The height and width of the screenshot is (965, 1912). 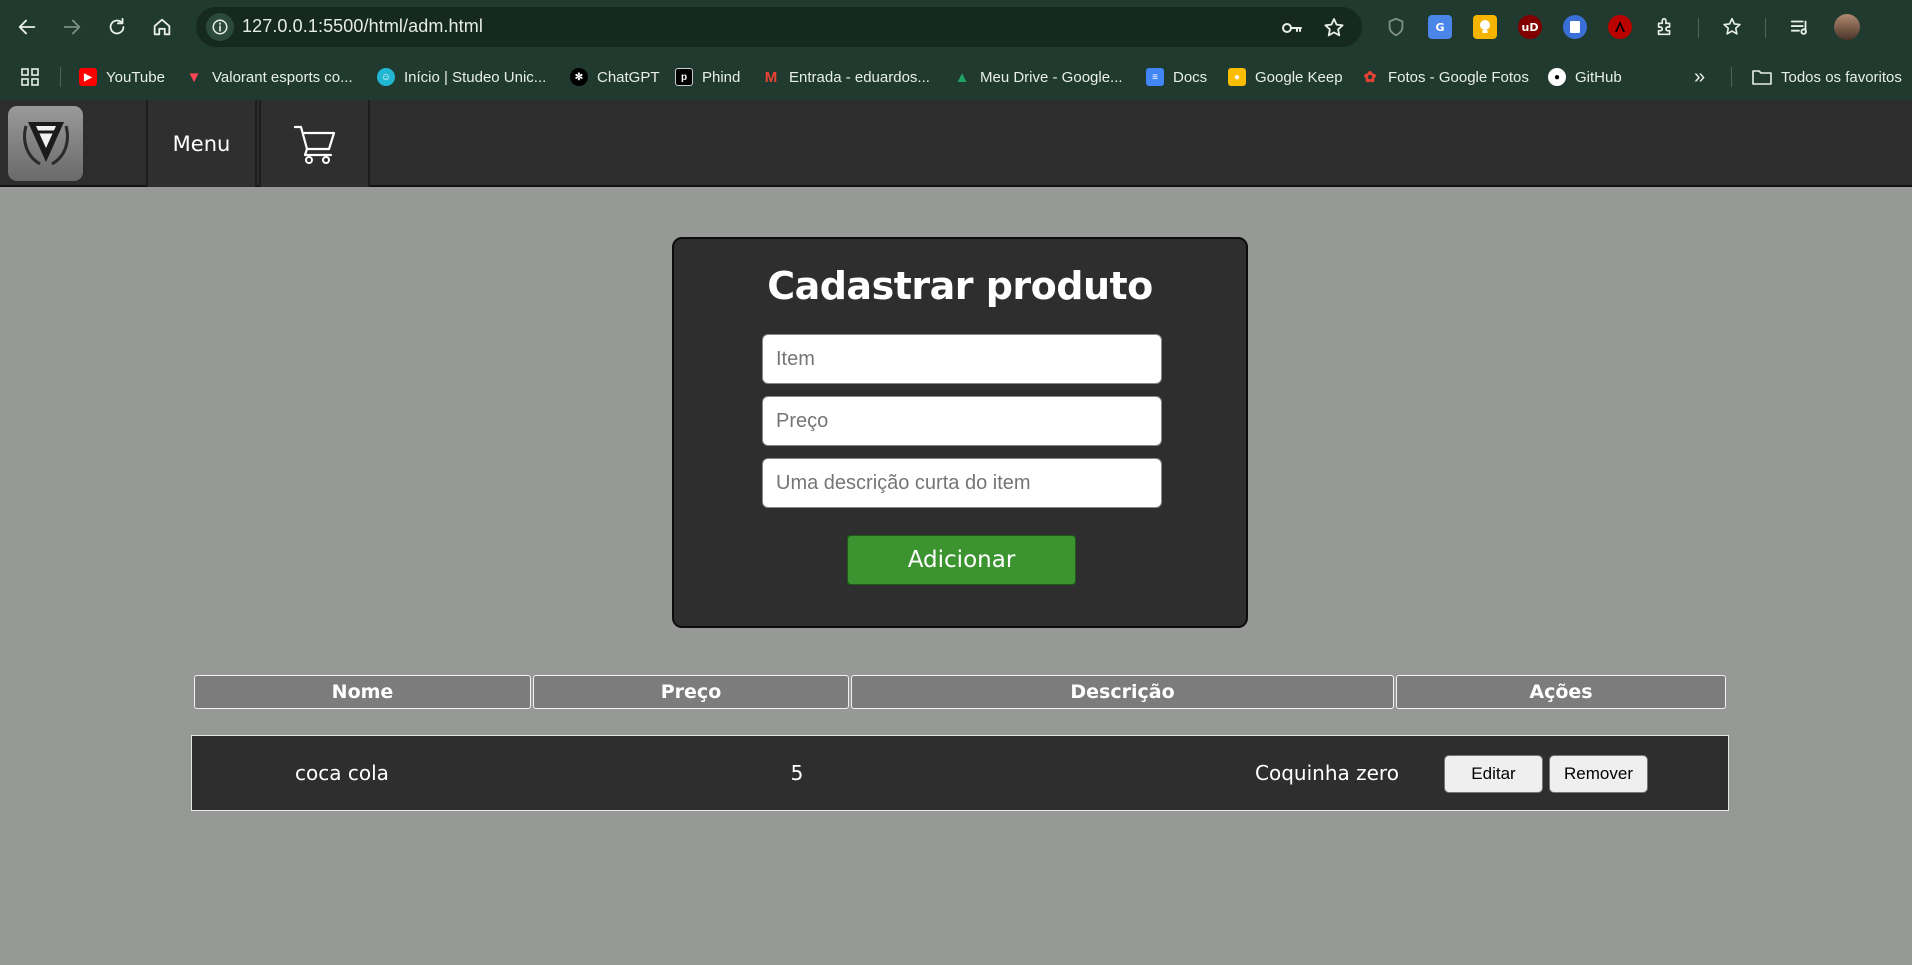 What do you see at coordinates (201, 143) in the screenshot?
I see `menu-button: Menu` at bounding box center [201, 143].